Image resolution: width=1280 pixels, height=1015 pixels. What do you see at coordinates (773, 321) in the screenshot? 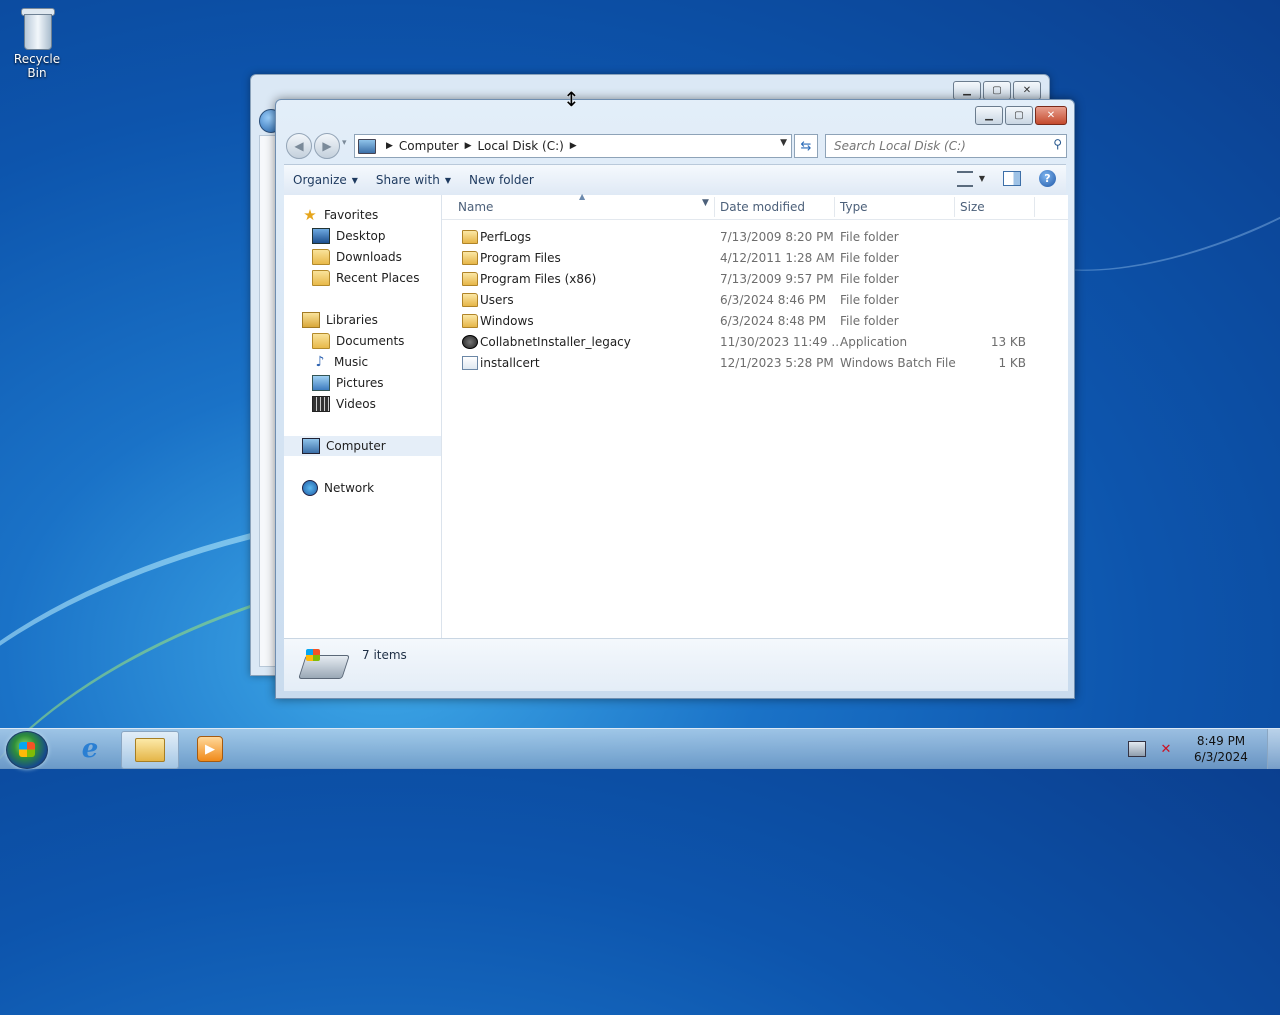
I see `file-date: 6/3/2024 8:48 PM` at bounding box center [773, 321].